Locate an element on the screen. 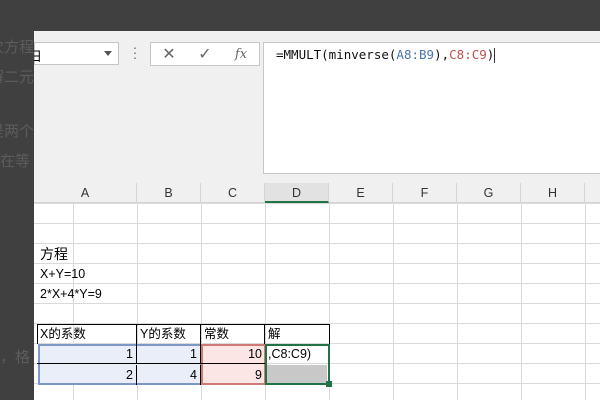  insert-function-icon: fx is located at coordinates (241, 54).